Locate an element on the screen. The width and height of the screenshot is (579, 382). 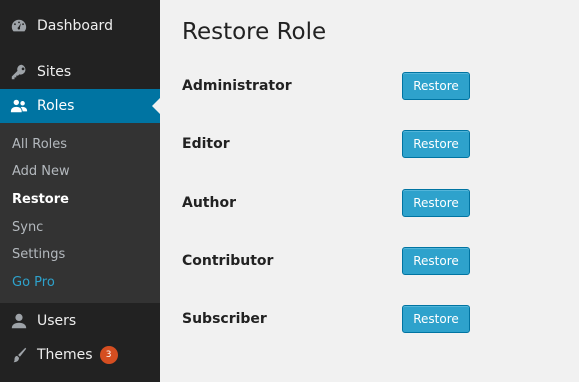
menu-item-themes: Themes 3 is located at coordinates (80, 355).